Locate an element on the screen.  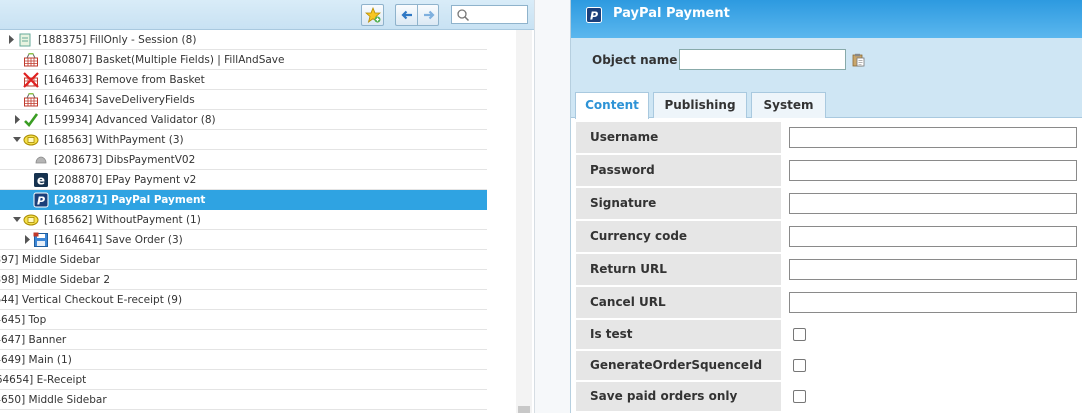
tree-row: [164633] Remove from Basket is located at coordinates (243, 80).